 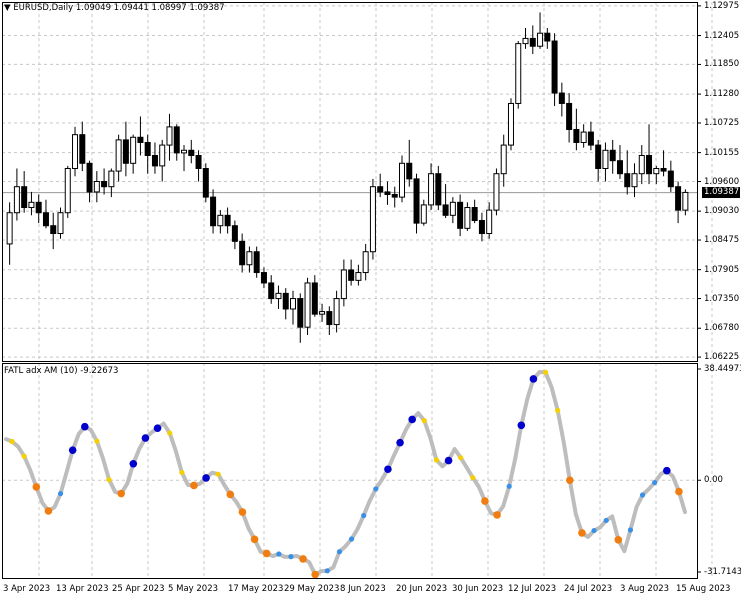 I want to click on price-tick-label: 1.09030, so click(x=722, y=211).